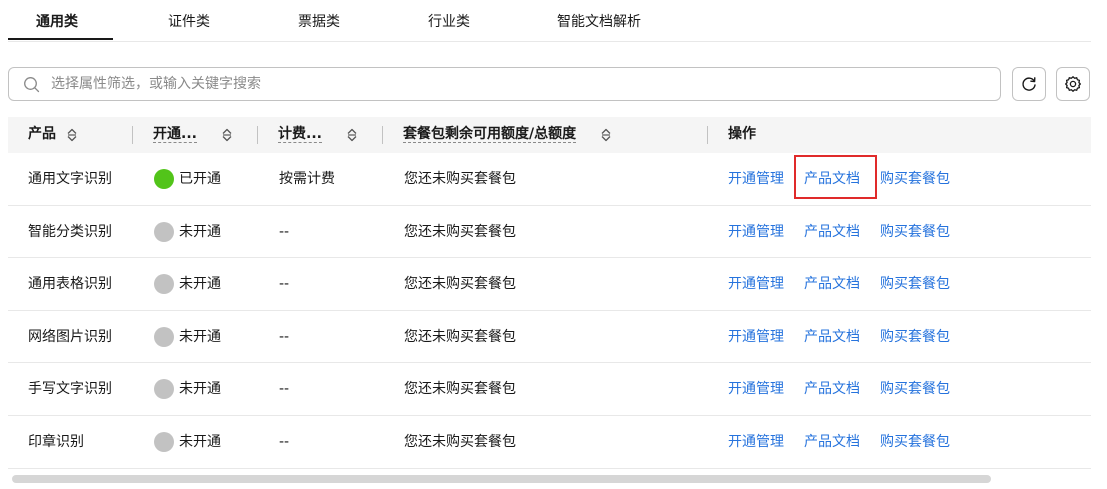 This screenshot has width=1107, height=489. I want to click on table-row: 网络图片识别 未开通 -- 您还未购买套餐包 开通管理 产品文档 购买套餐包, so click(549, 337).